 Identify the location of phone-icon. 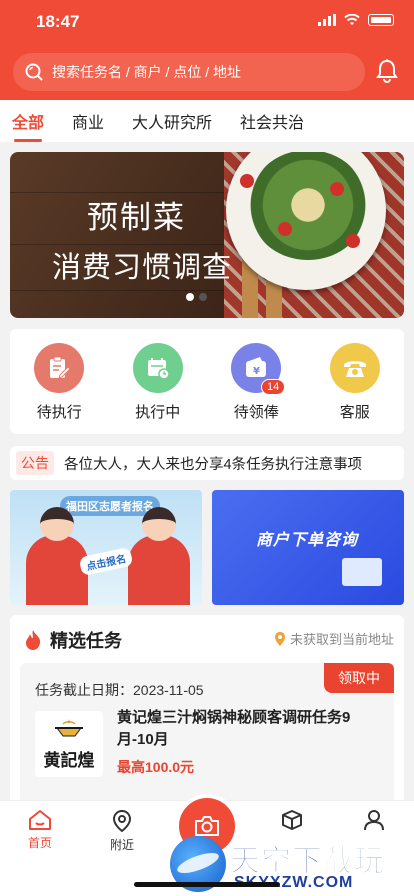
(354, 368).